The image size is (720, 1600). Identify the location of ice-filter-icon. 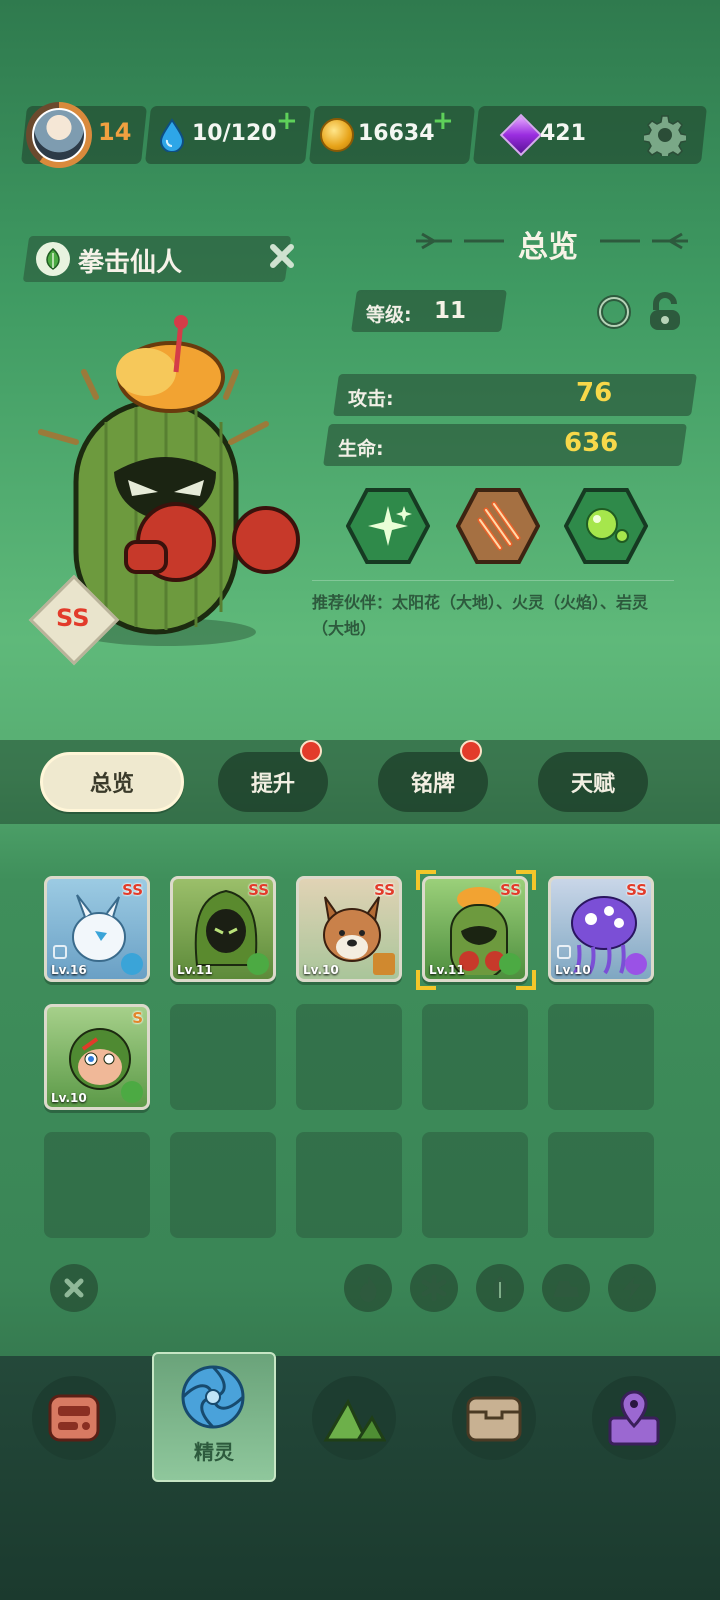
(434, 1288).